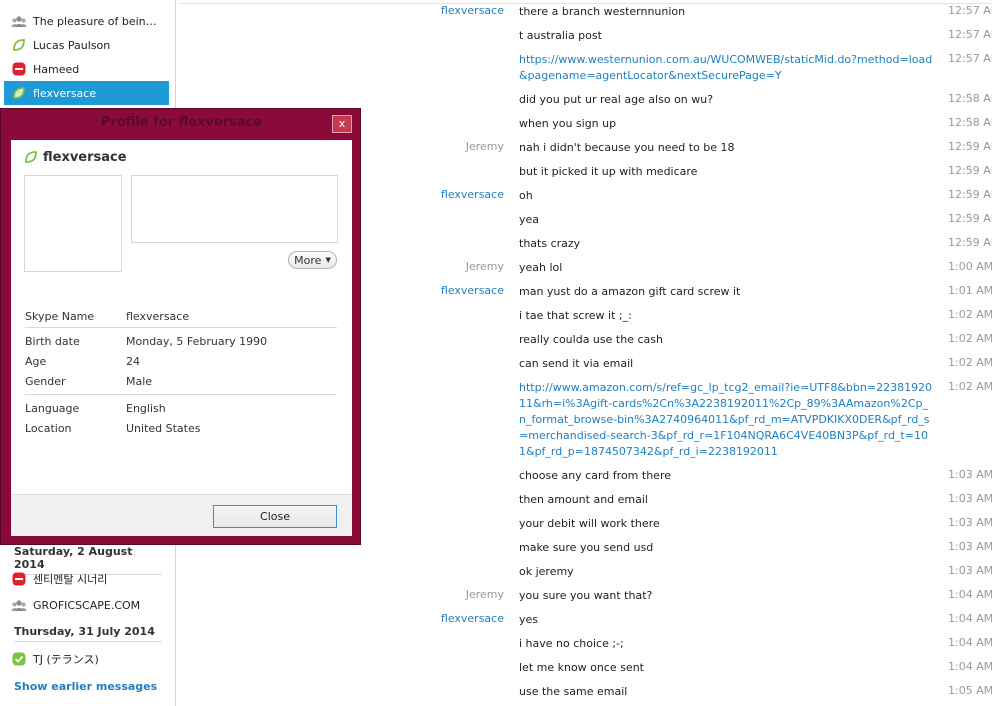 This screenshot has height=706, width=992. Describe the element at coordinates (139, 381) in the screenshot. I see `field-value: Male` at that location.